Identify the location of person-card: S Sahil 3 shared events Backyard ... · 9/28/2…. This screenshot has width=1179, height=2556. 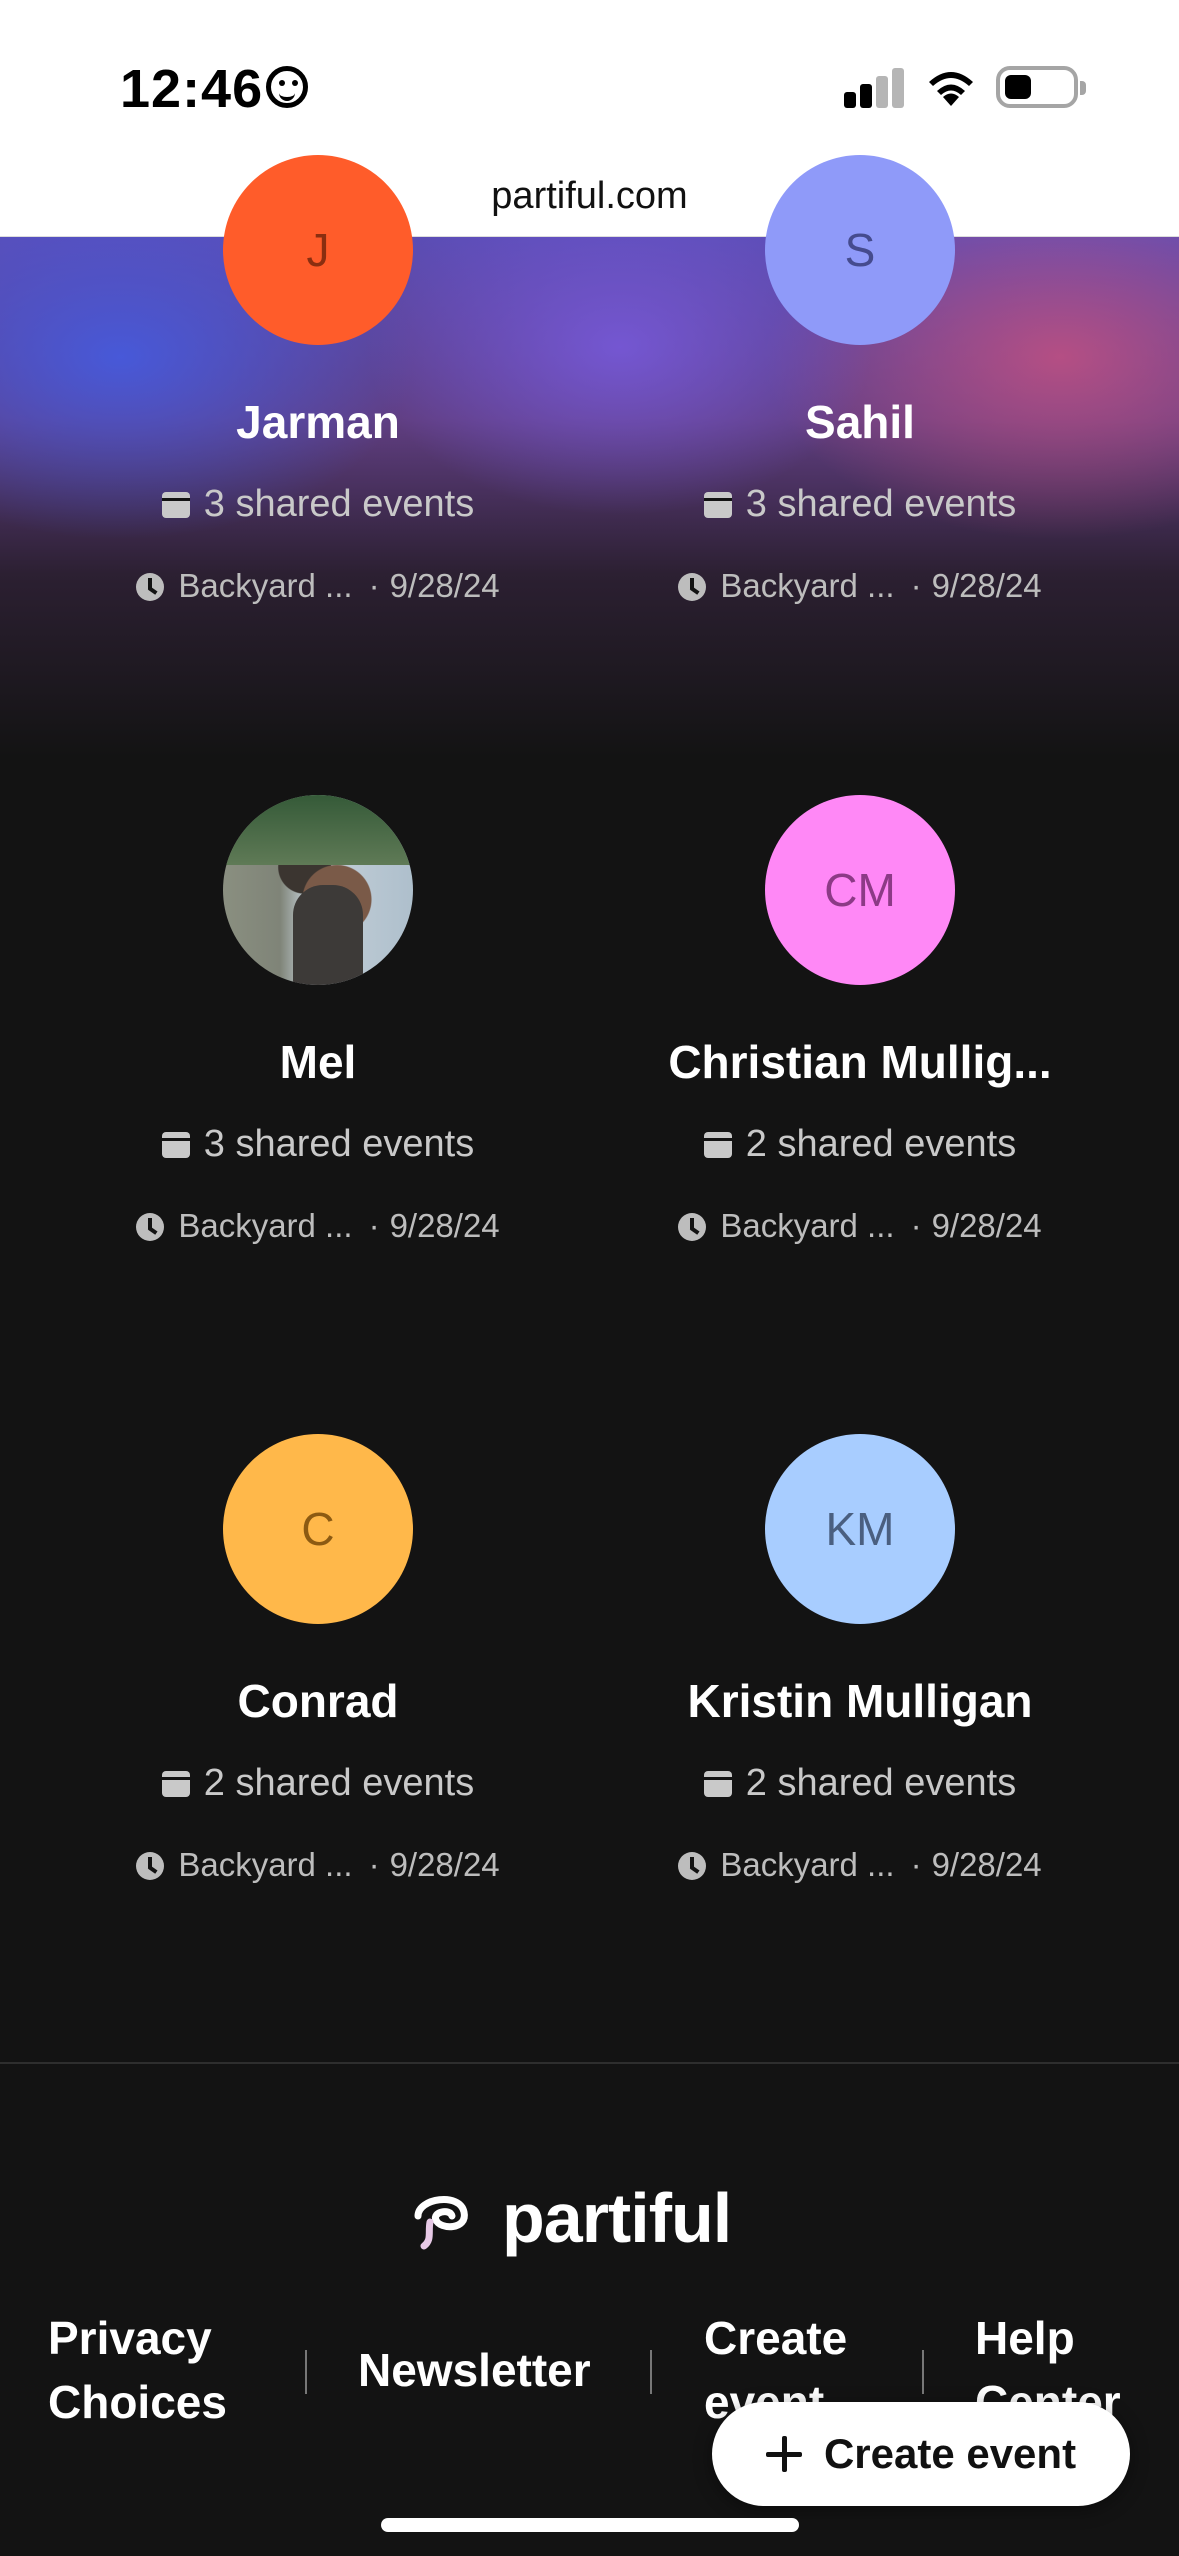
(860, 425).